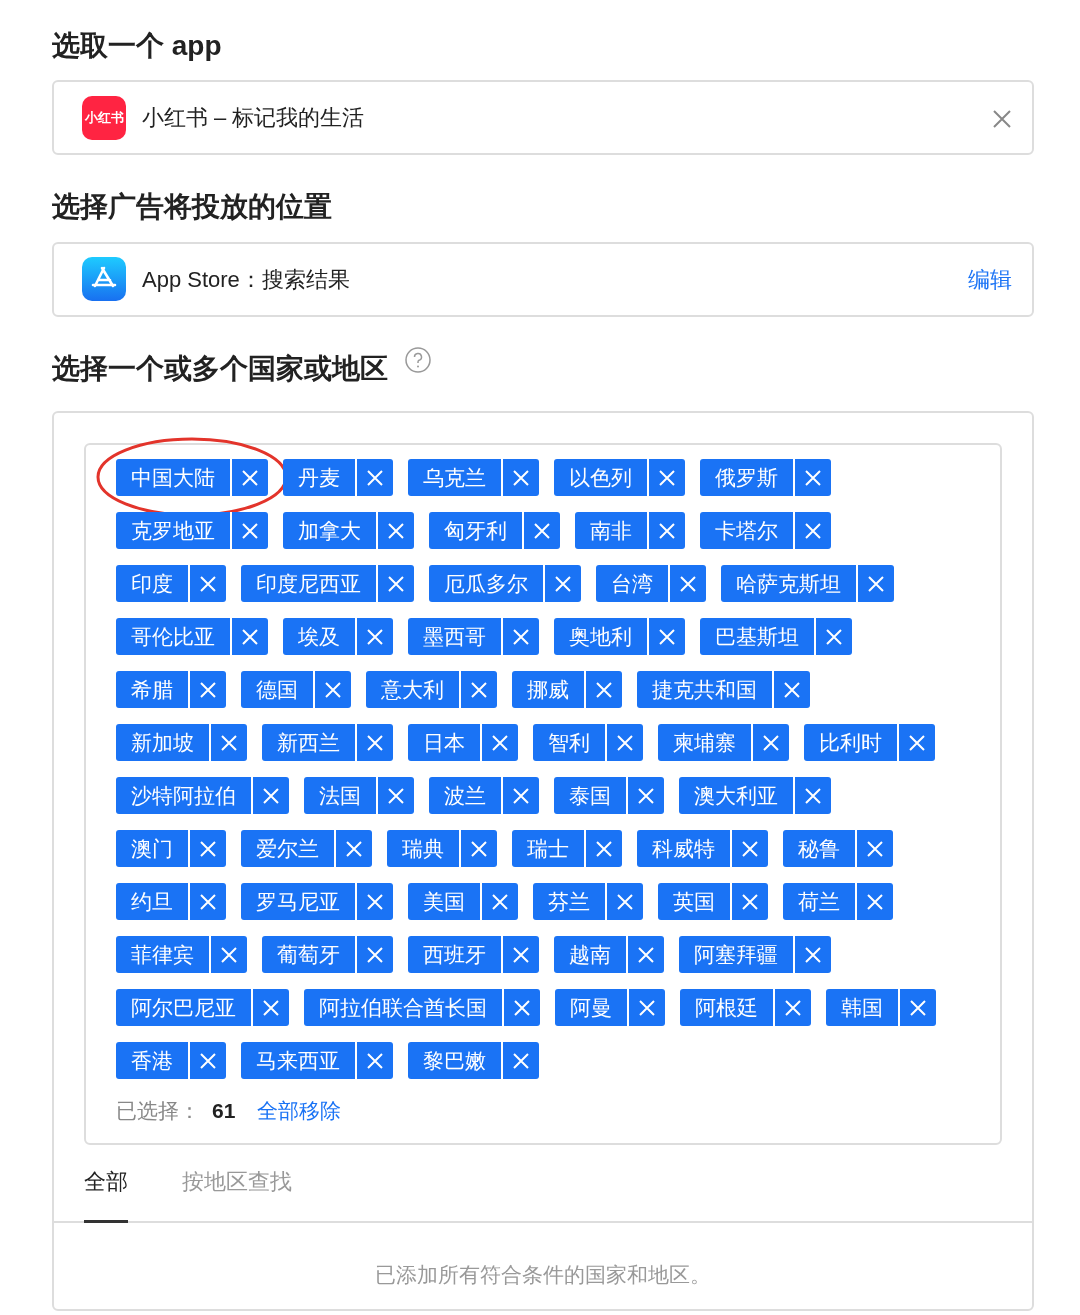  I want to click on tab: 全部, so click(106, 1183).